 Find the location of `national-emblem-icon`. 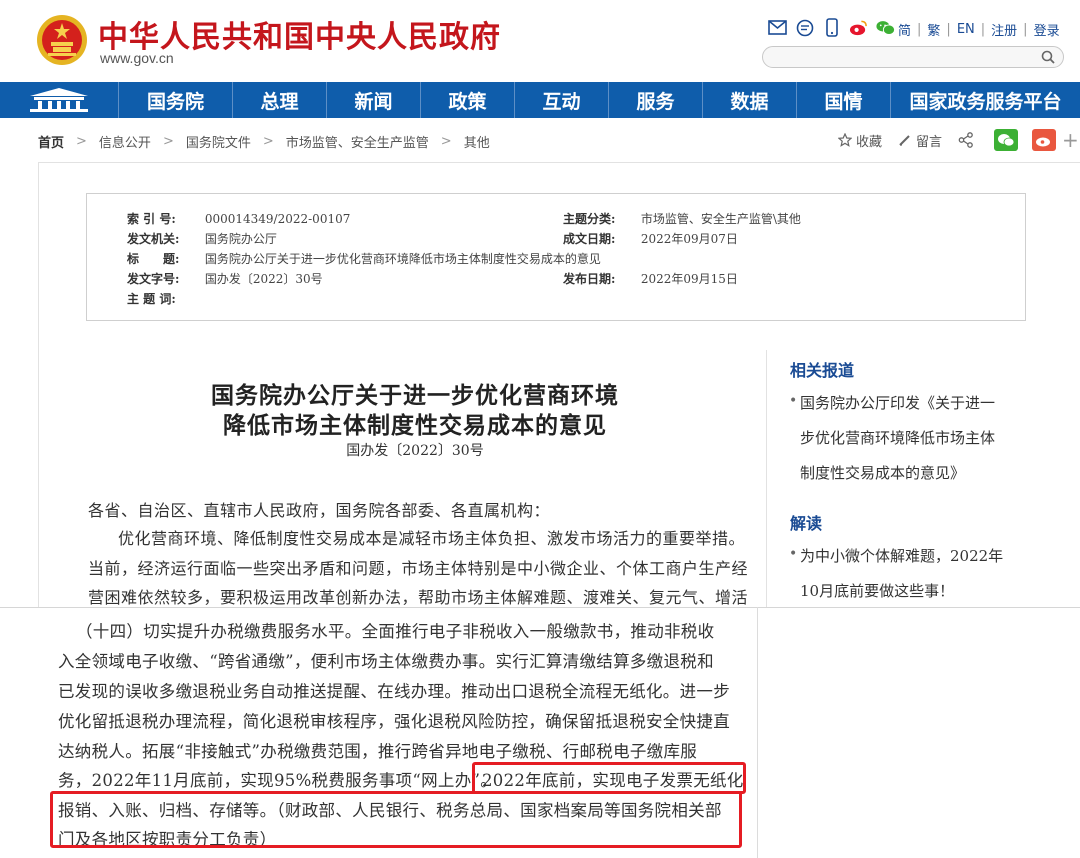

national-emblem-icon is located at coordinates (62, 40).